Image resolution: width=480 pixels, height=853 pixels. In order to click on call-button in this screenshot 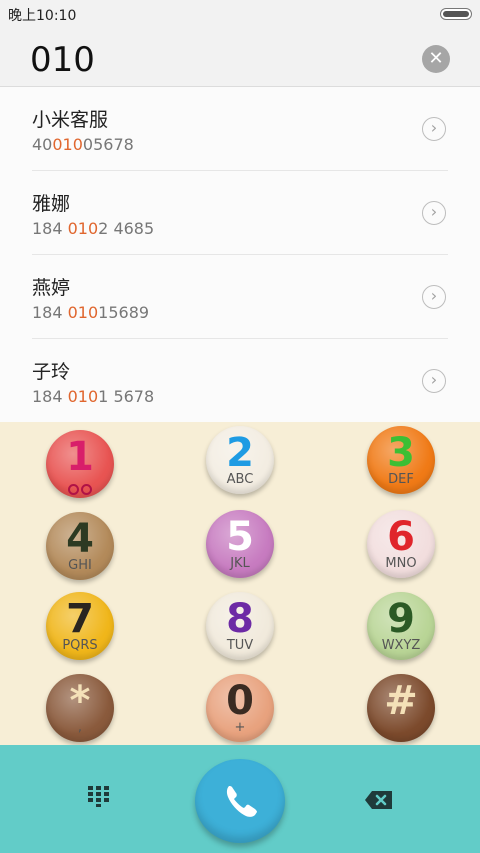, I will do `click(240, 801)`.